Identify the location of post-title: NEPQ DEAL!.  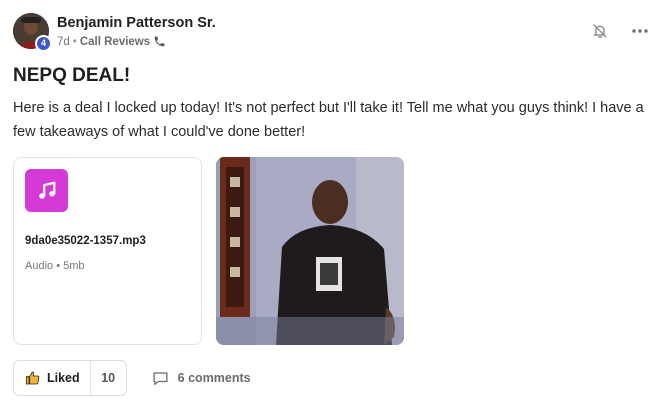
(72, 75).